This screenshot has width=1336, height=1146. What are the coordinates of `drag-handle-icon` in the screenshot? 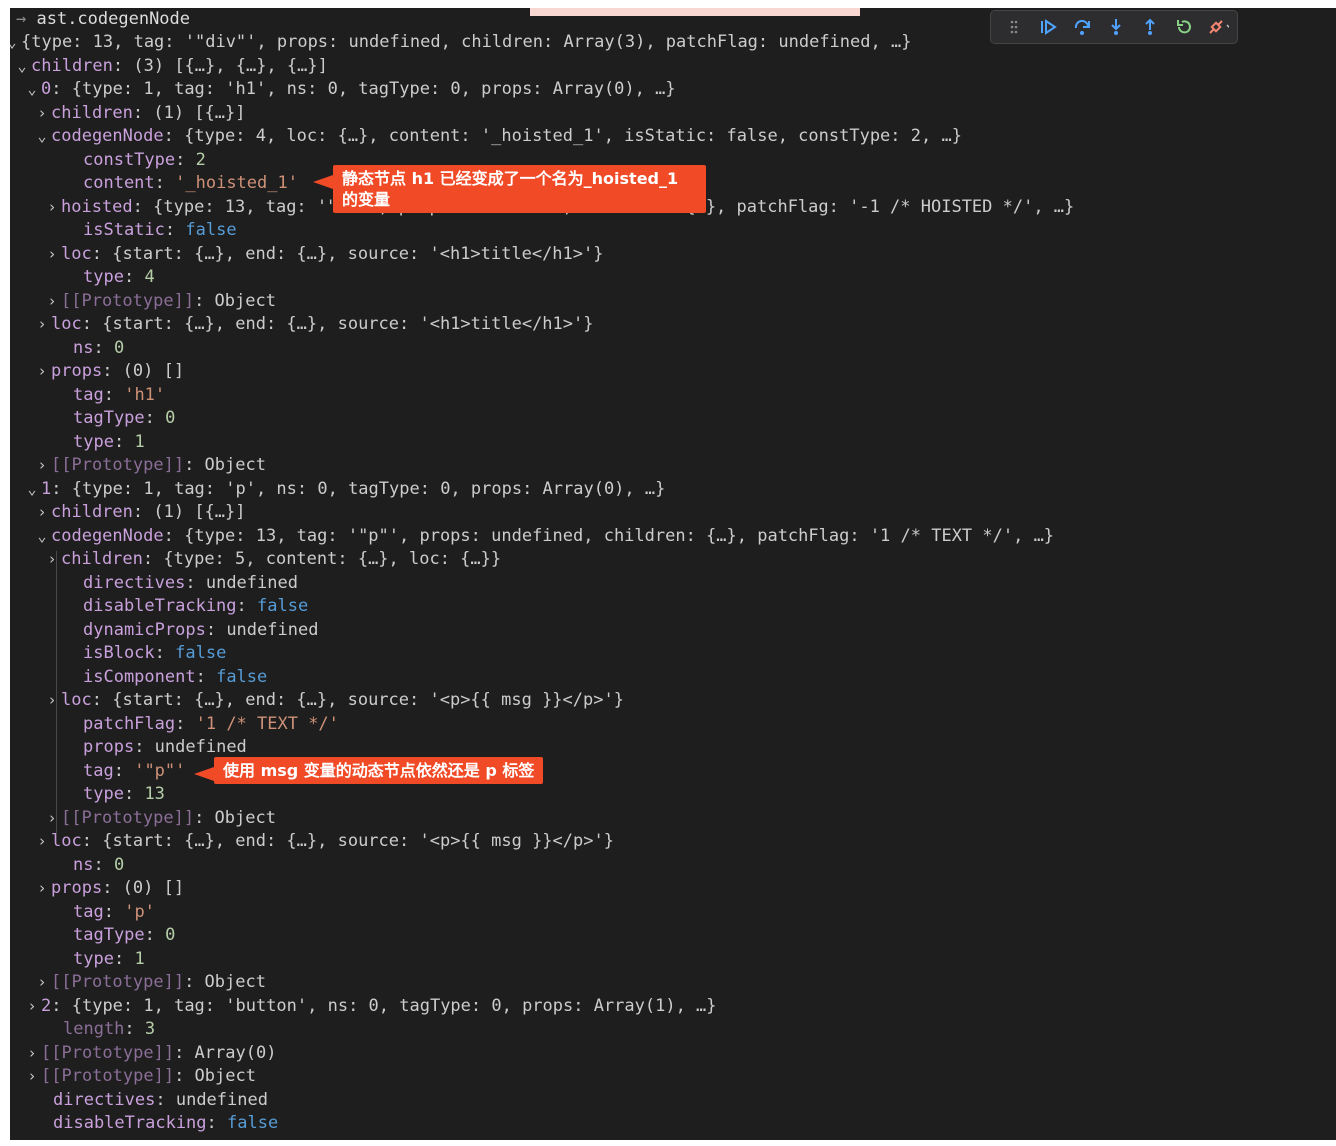 It's located at (1014, 27).